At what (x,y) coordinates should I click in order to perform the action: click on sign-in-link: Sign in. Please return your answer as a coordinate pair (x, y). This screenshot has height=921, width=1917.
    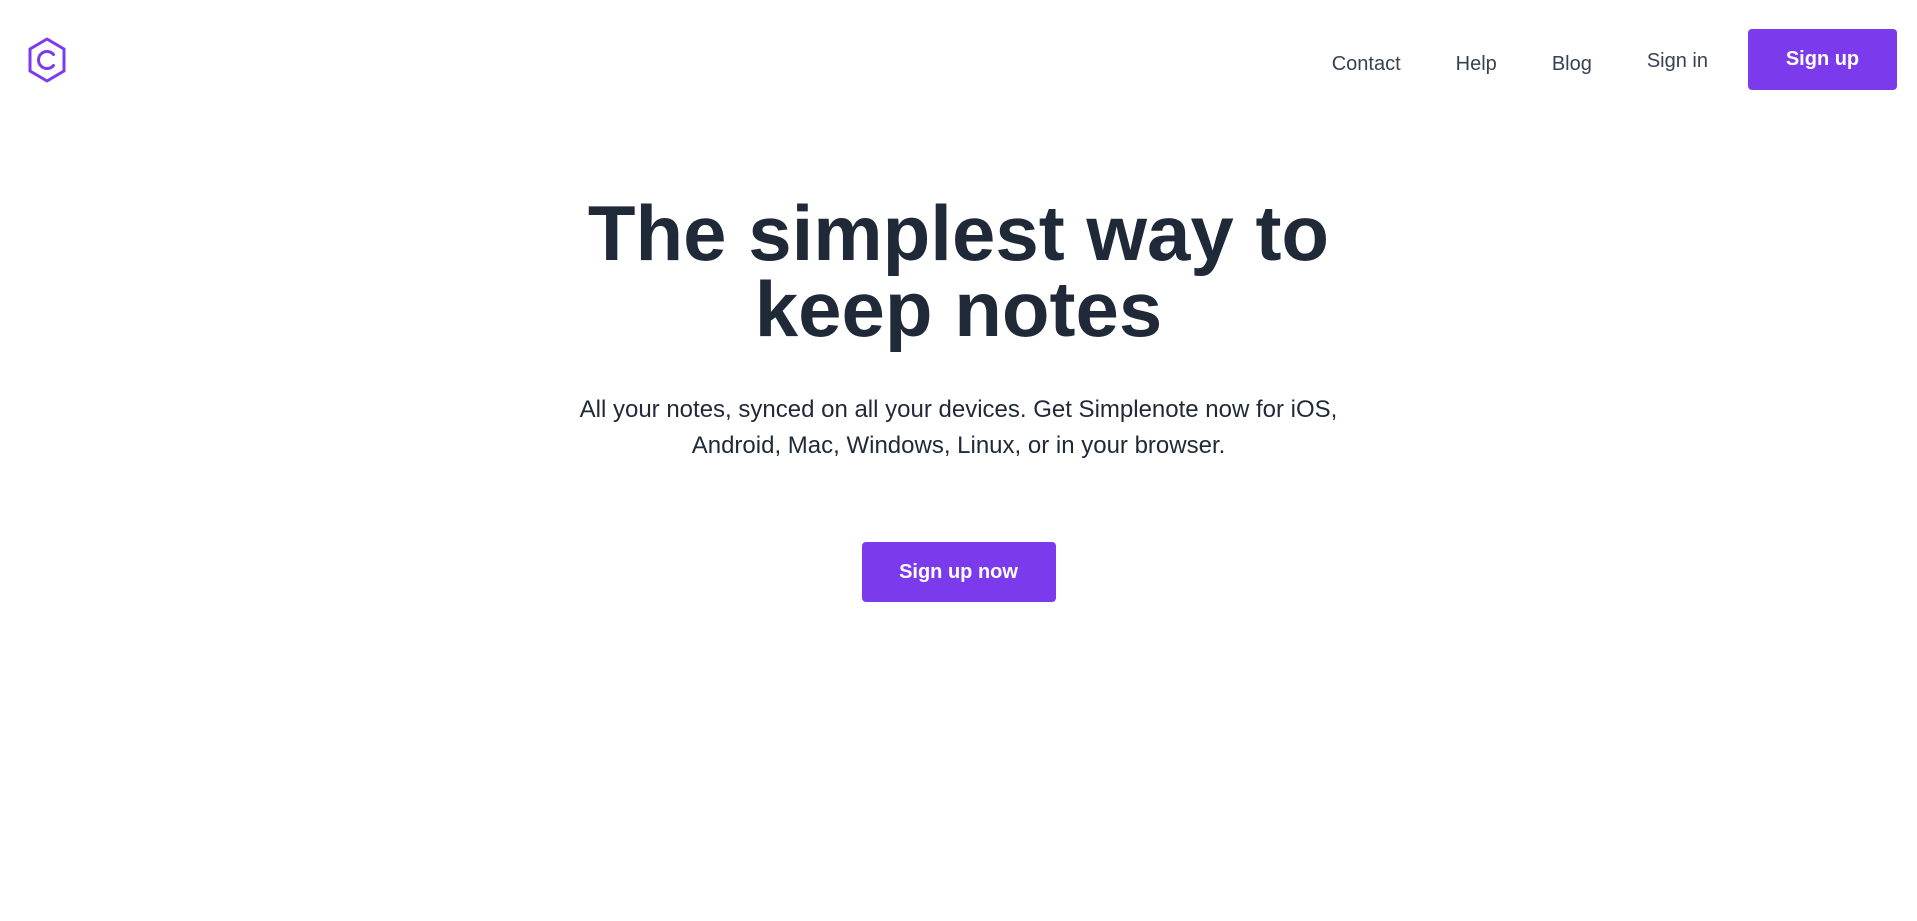
    Looking at the image, I should click on (1677, 61).